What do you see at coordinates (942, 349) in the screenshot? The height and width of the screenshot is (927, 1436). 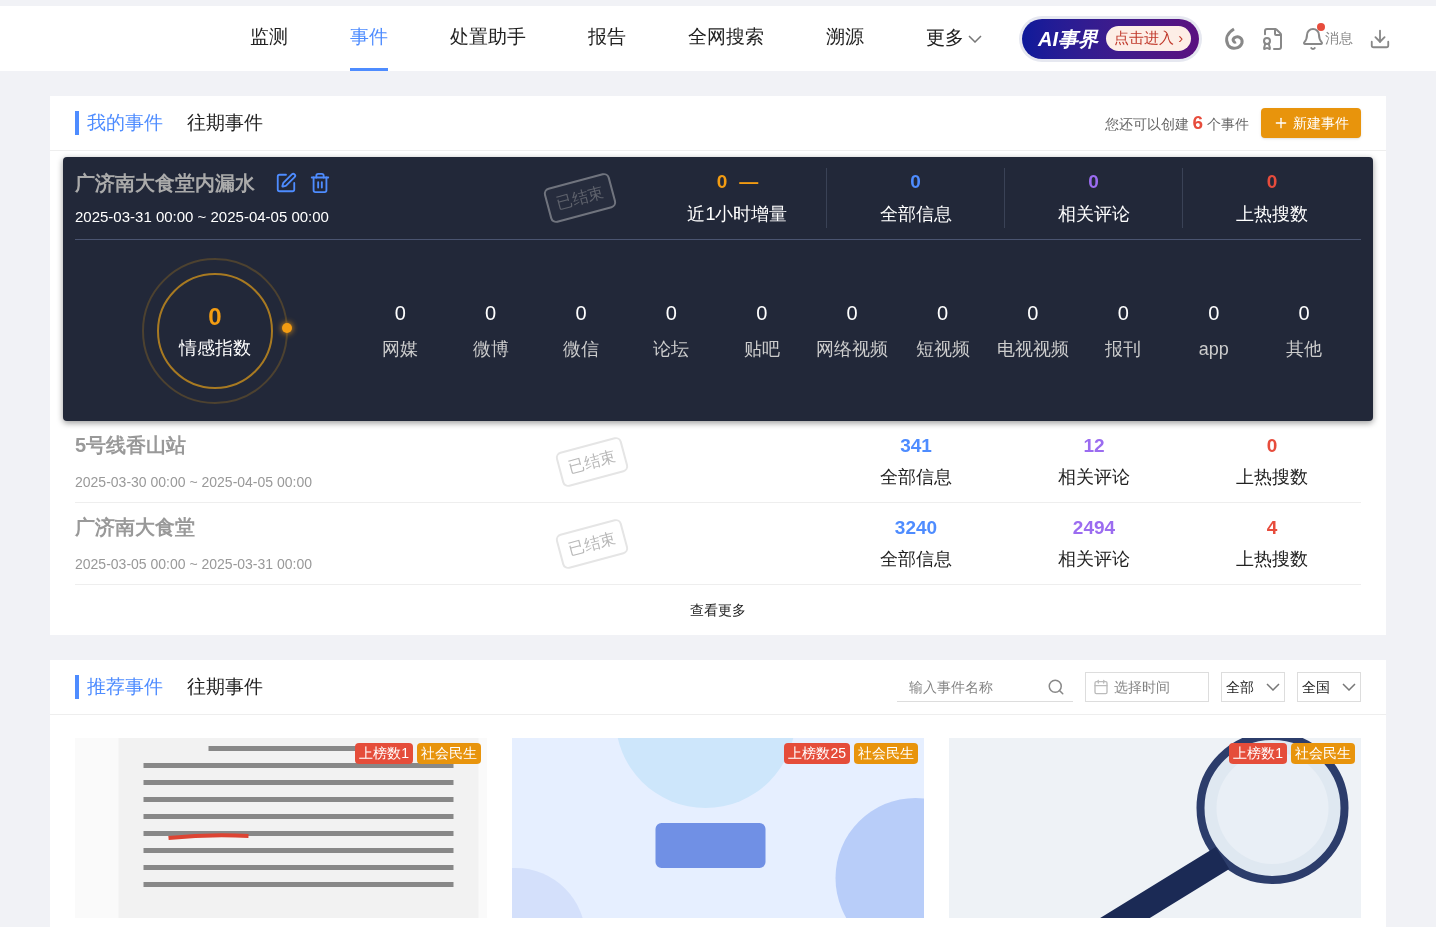 I see `channel-label: 短视频` at bounding box center [942, 349].